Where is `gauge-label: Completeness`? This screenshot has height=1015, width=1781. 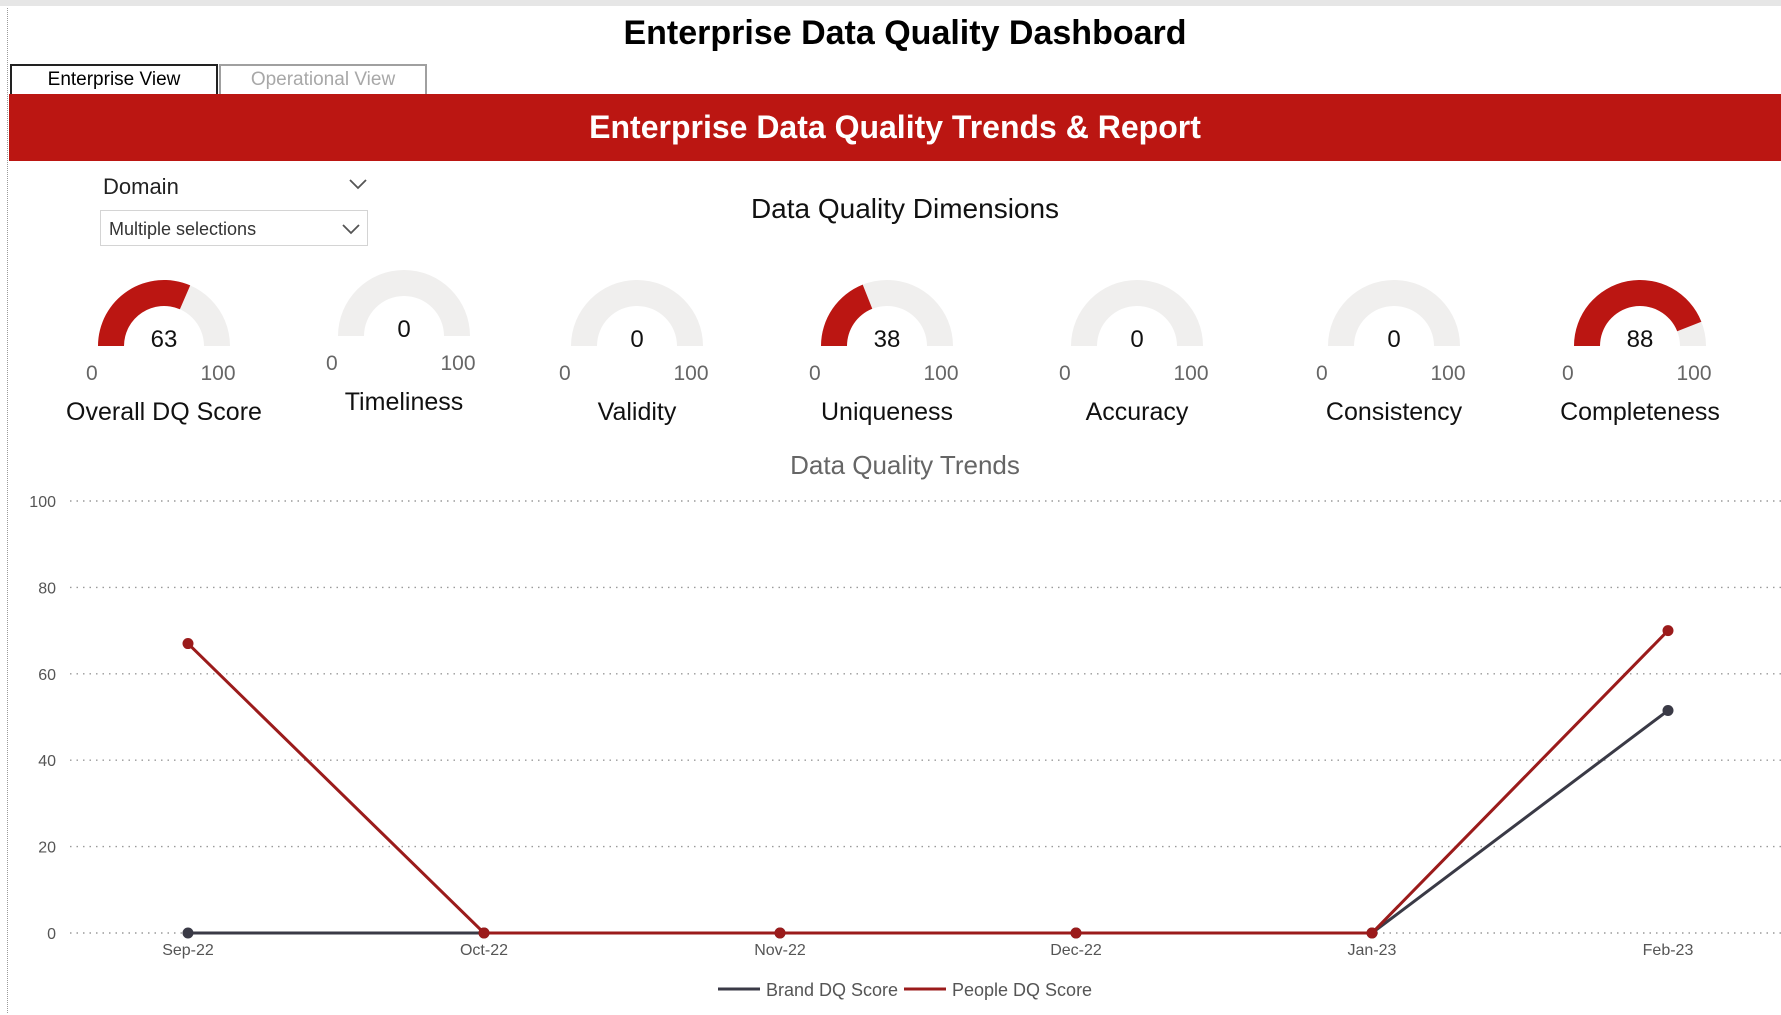 gauge-label: Completeness is located at coordinates (1640, 412).